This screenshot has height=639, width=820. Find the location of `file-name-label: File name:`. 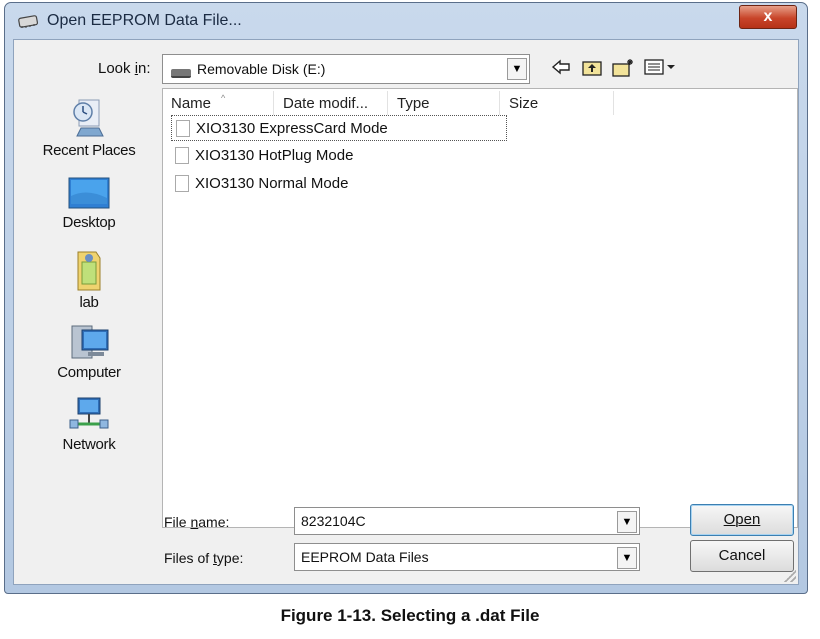

file-name-label: File name: is located at coordinates (197, 522).